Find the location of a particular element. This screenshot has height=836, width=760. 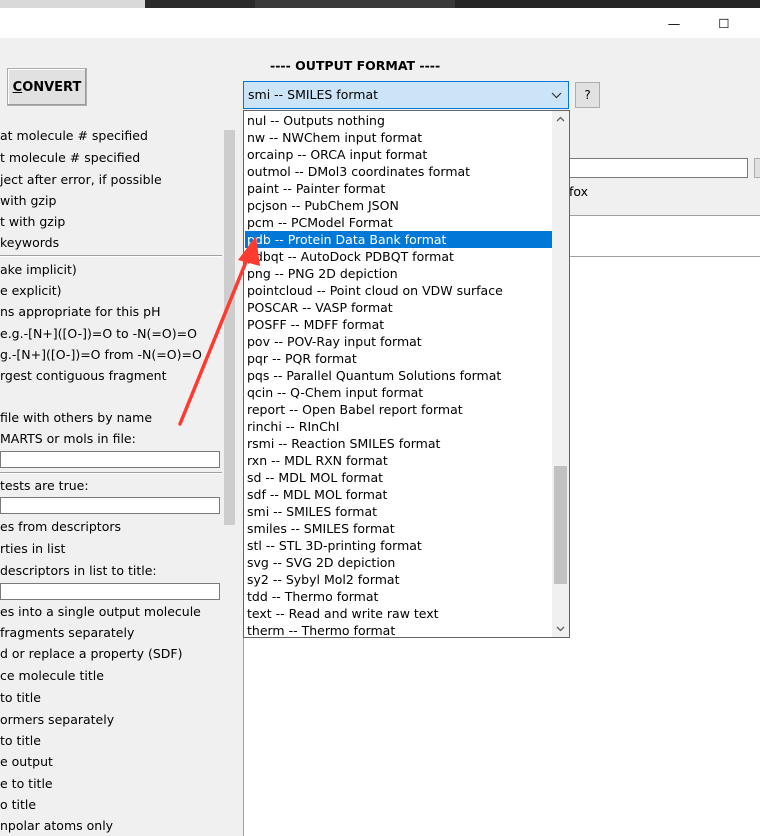

option-label: t molecule # specified is located at coordinates (70, 158).